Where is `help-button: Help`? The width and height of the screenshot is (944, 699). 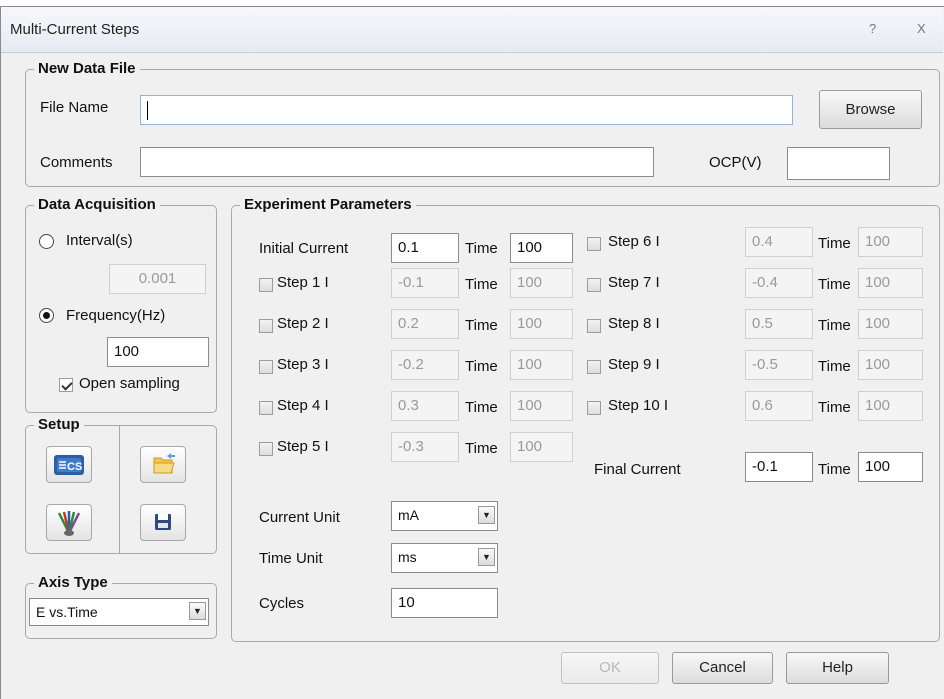
help-button: Help is located at coordinates (837, 668).